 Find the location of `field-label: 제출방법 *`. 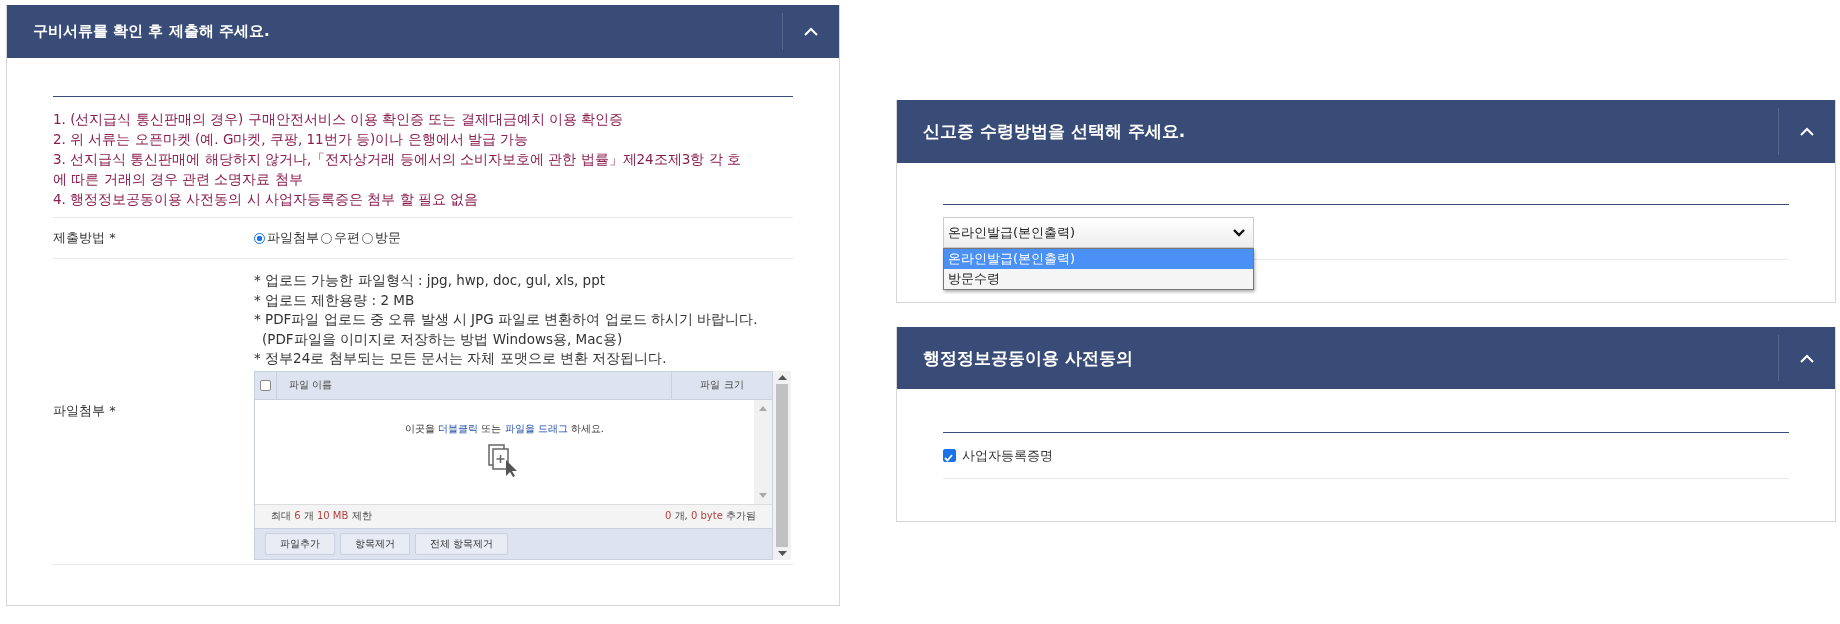

field-label: 제출방법 * is located at coordinates (84, 238).